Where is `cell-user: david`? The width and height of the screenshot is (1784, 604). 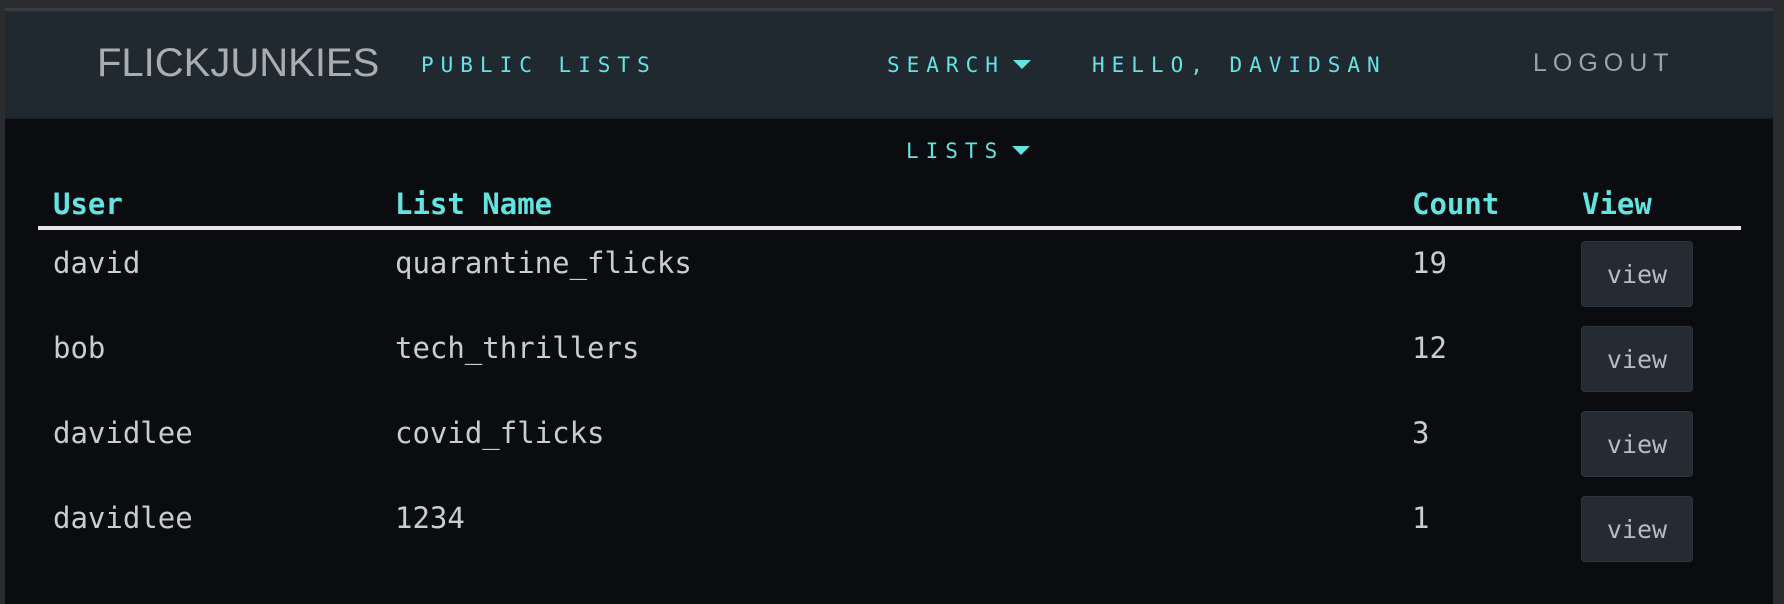 cell-user: david is located at coordinates (97, 263).